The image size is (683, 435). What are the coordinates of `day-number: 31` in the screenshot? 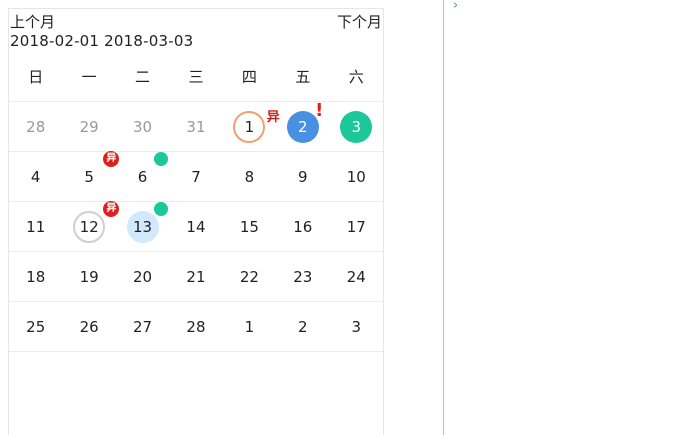 It's located at (196, 126).